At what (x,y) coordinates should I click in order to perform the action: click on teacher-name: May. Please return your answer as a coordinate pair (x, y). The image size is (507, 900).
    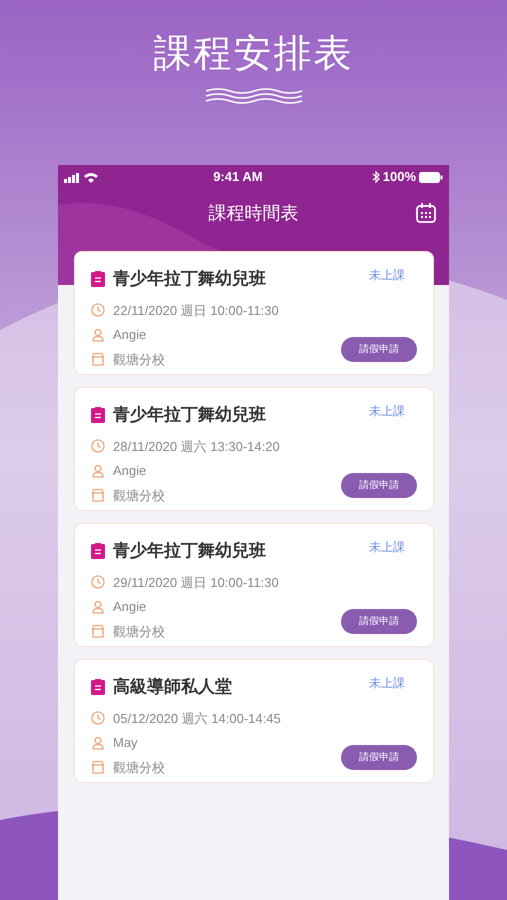
    Looking at the image, I should click on (125, 743).